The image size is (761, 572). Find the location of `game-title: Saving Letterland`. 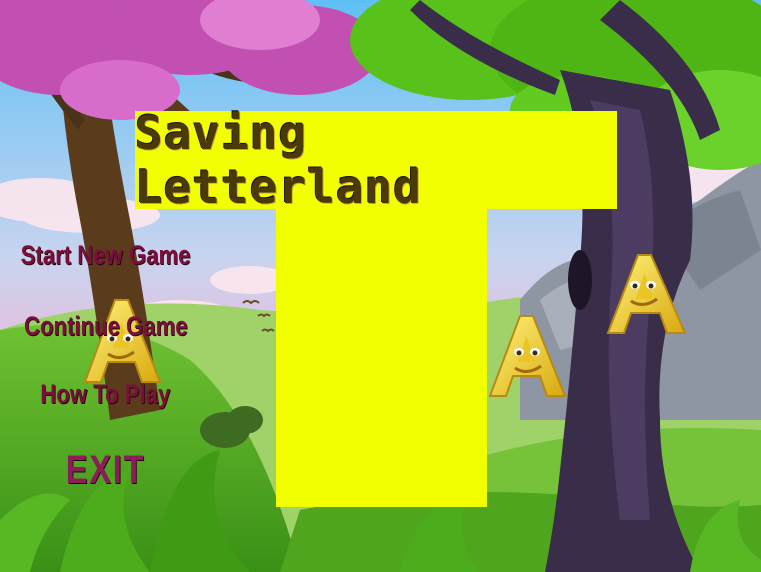

game-title: Saving Letterland is located at coordinates (278, 160).